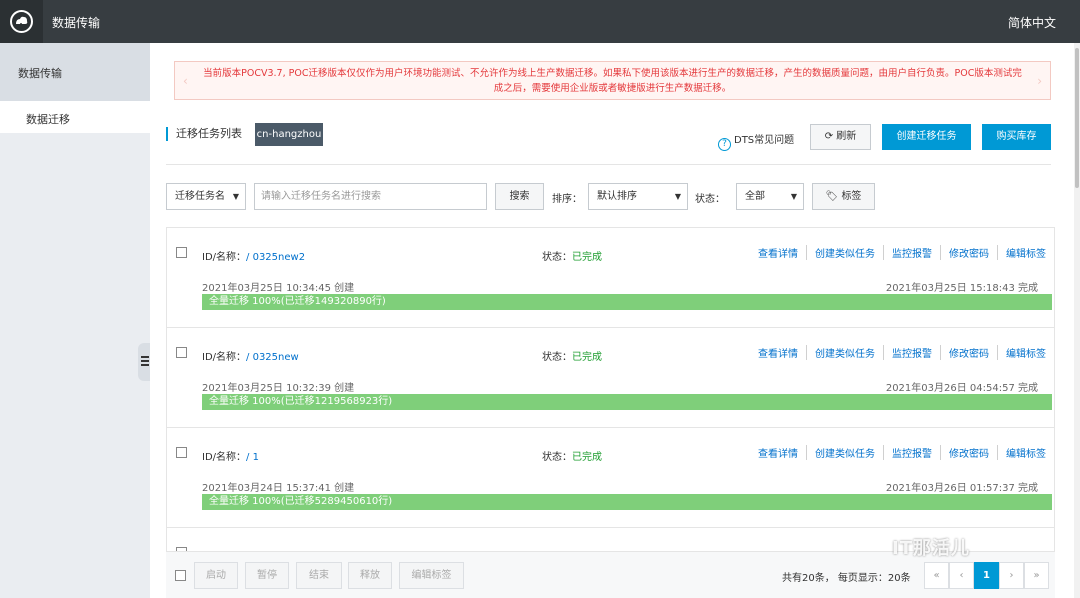 Image resolution: width=1080 pixels, height=598 pixels. What do you see at coordinates (846, 136) in the screenshot?
I see `refresh-label: 刷新` at bounding box center [846, 136].